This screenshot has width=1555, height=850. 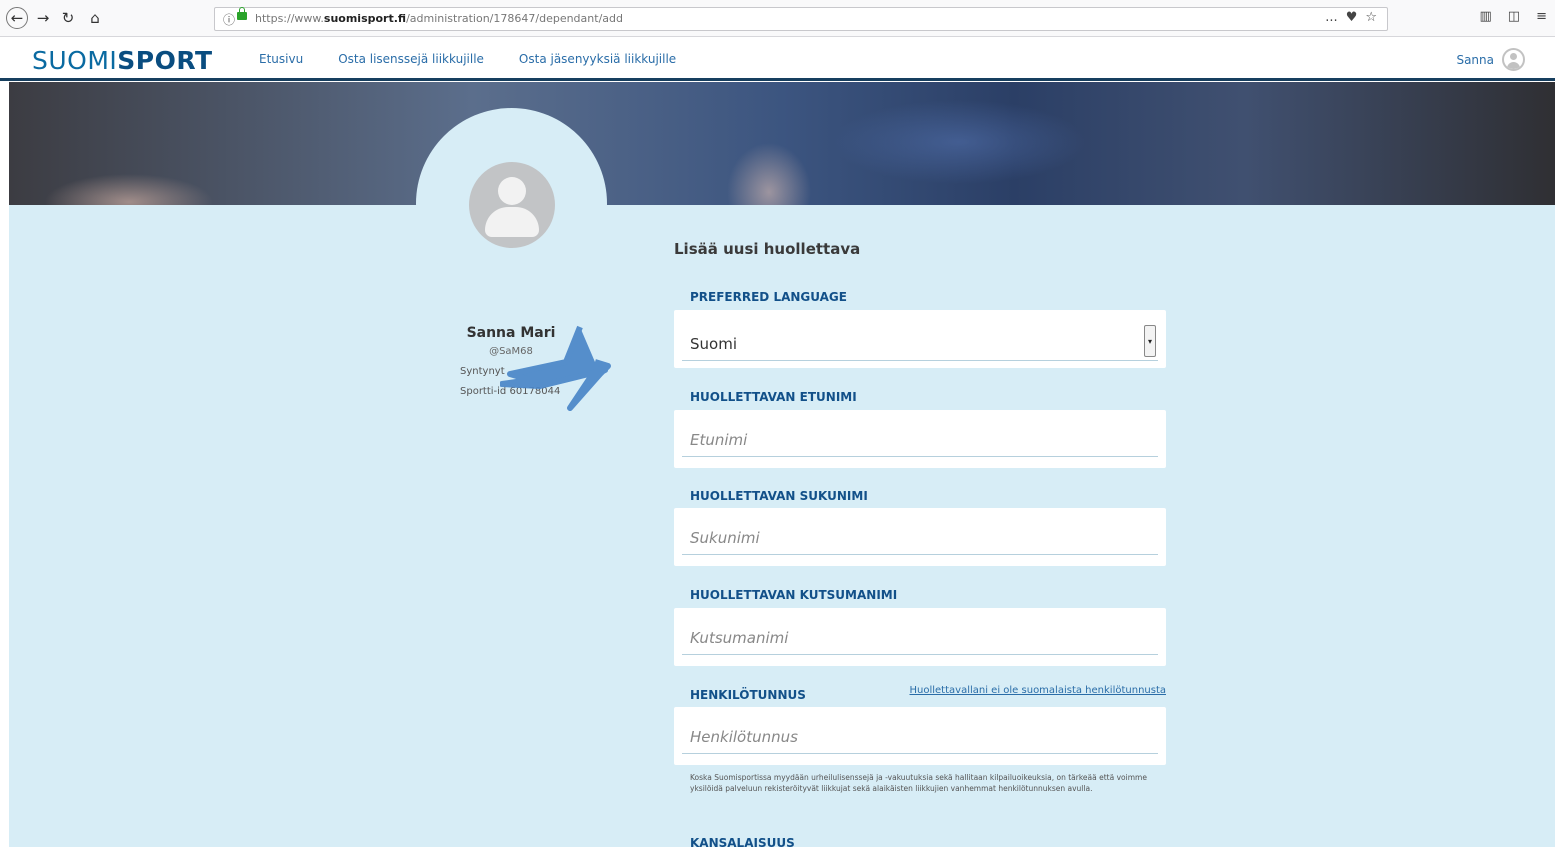 What do you see at coordinates (1541, 16) in the screenshot?
I see `menu-icon: ≡` at bounding box center [1541, 16].